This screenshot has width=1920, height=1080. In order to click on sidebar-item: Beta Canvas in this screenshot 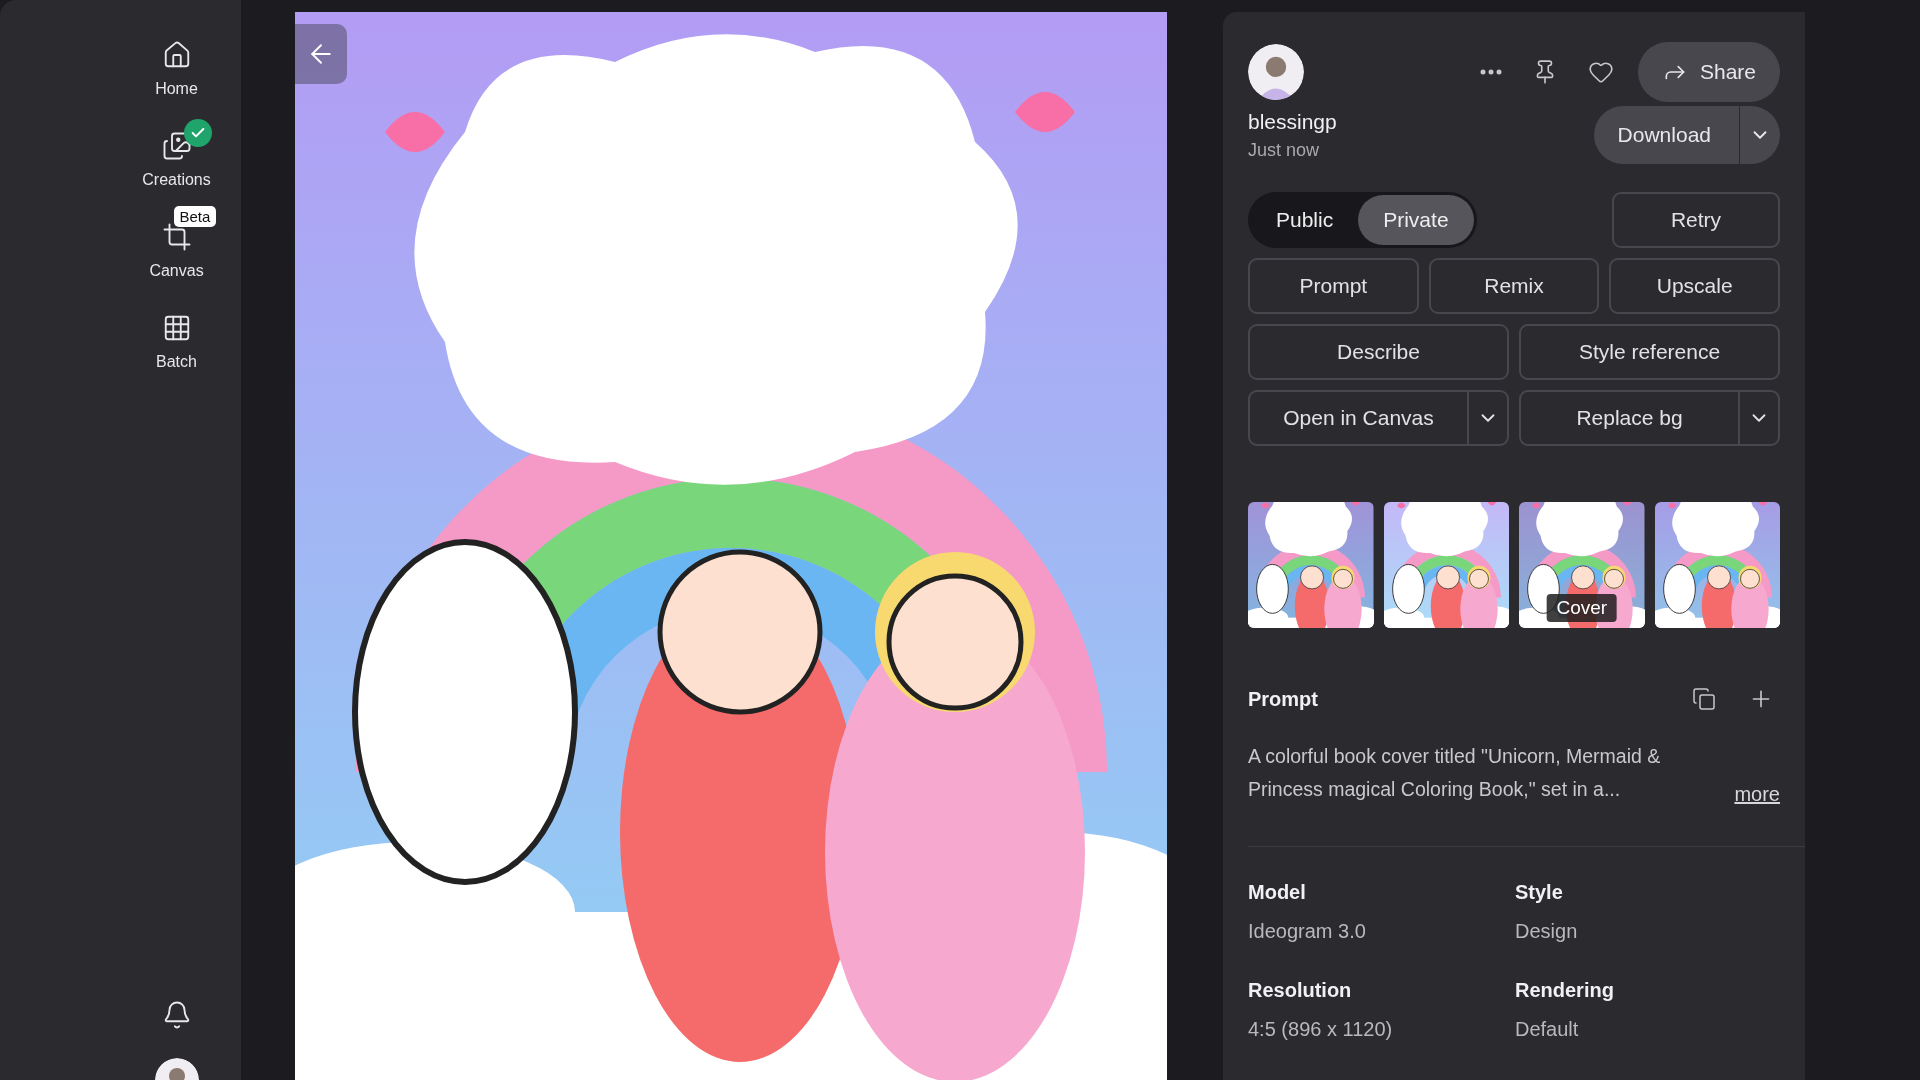, I will do `click(176, 242)`.